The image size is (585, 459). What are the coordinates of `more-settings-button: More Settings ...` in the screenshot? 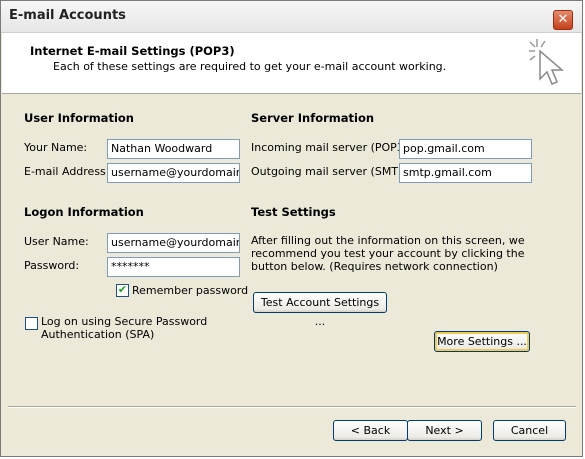 It's located at (482, 341).